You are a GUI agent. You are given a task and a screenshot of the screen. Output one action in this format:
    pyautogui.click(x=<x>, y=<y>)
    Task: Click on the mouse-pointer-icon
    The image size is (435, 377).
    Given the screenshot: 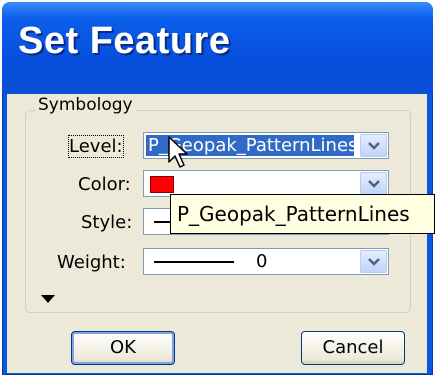 What is the action you would take?
    pyautogui.click(x=178, y=152)
    